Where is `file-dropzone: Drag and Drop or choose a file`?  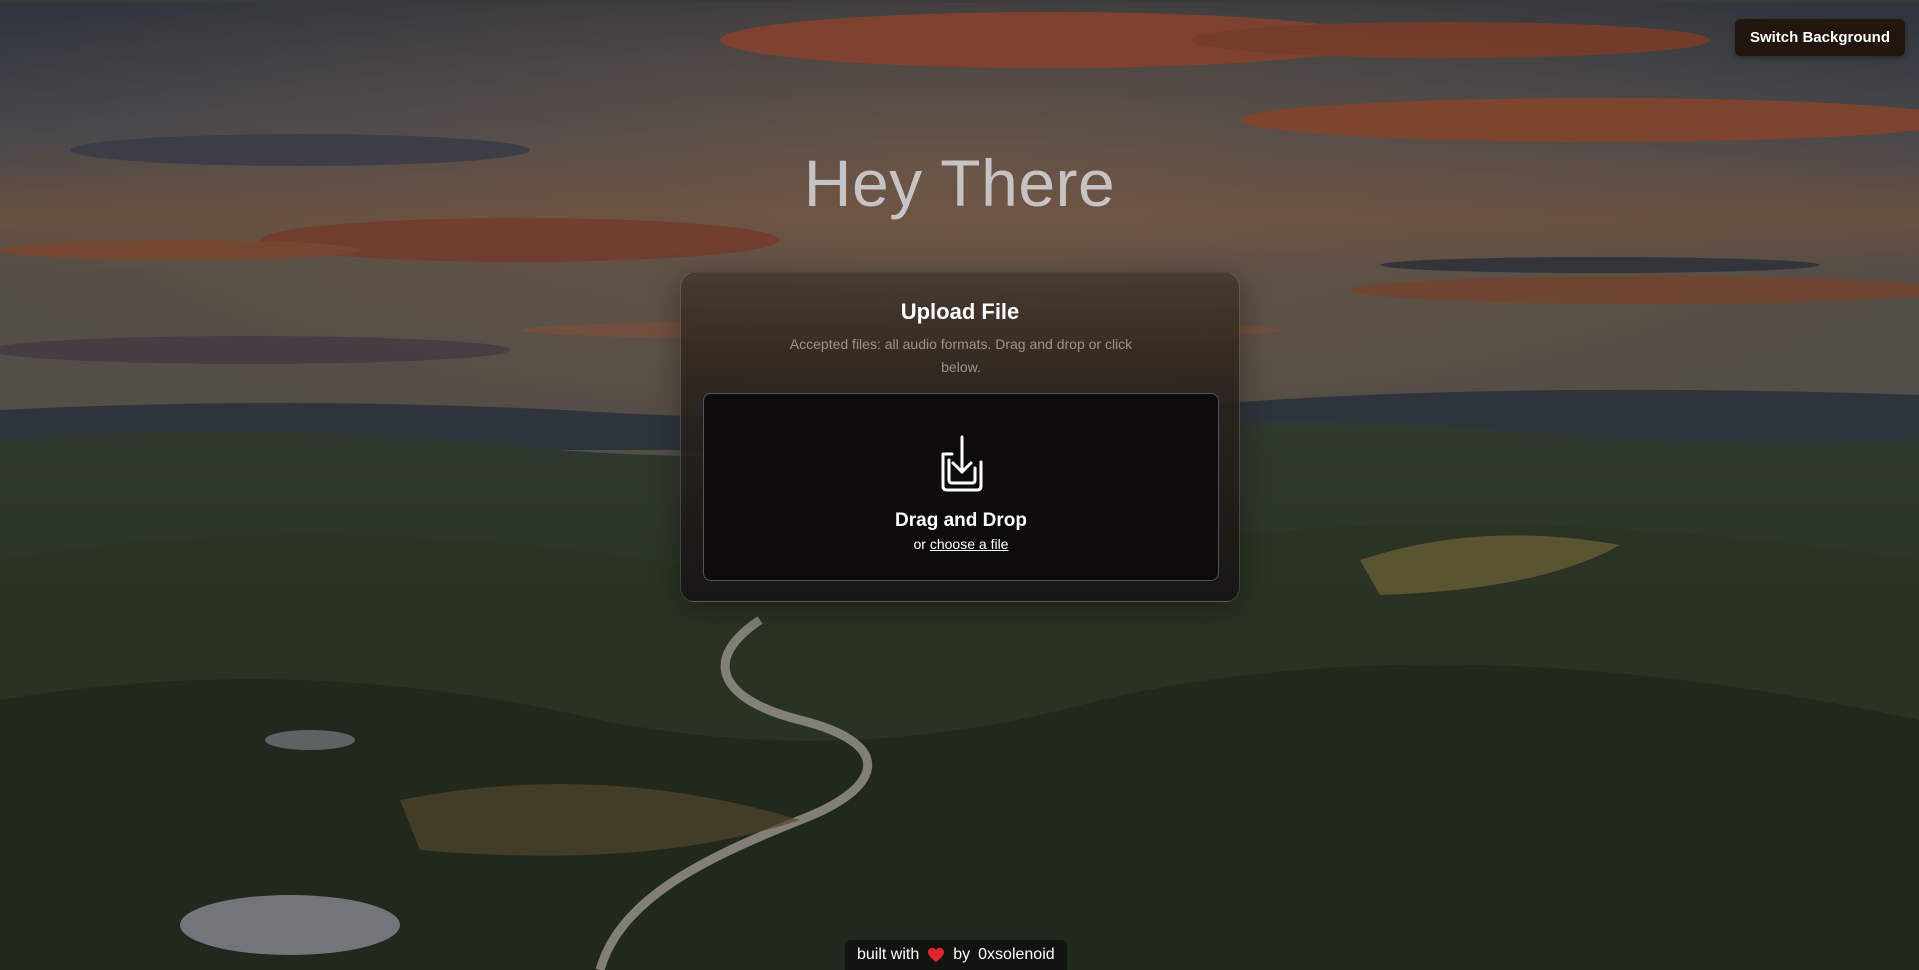
file-dropzone: Drag and Drop or choose a file is located at coordinates (961, 487).